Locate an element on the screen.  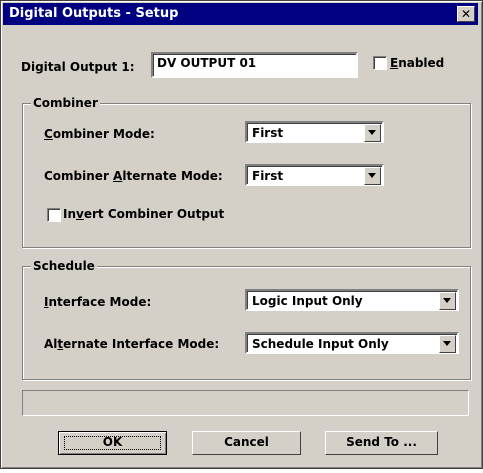
alt-interface-mode-value: Schedule Input Only is located at coordinates (320, 344).